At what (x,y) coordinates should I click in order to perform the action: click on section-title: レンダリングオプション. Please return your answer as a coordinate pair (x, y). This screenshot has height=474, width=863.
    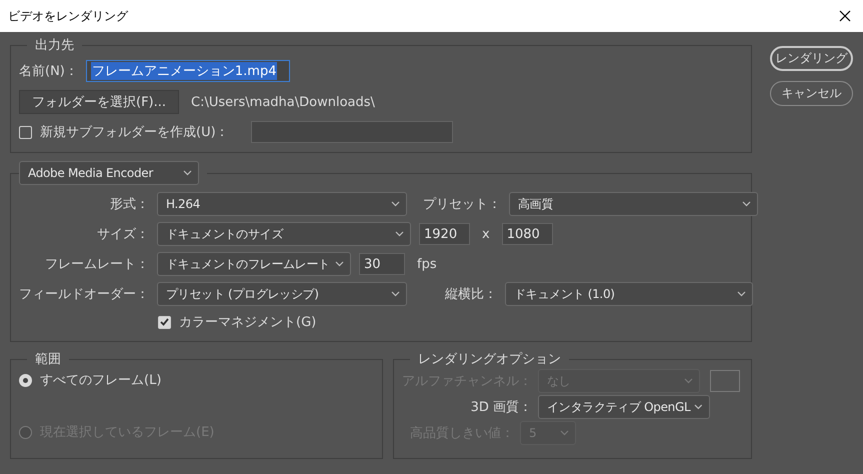
    Looking at the image, I should click on (489, 359).